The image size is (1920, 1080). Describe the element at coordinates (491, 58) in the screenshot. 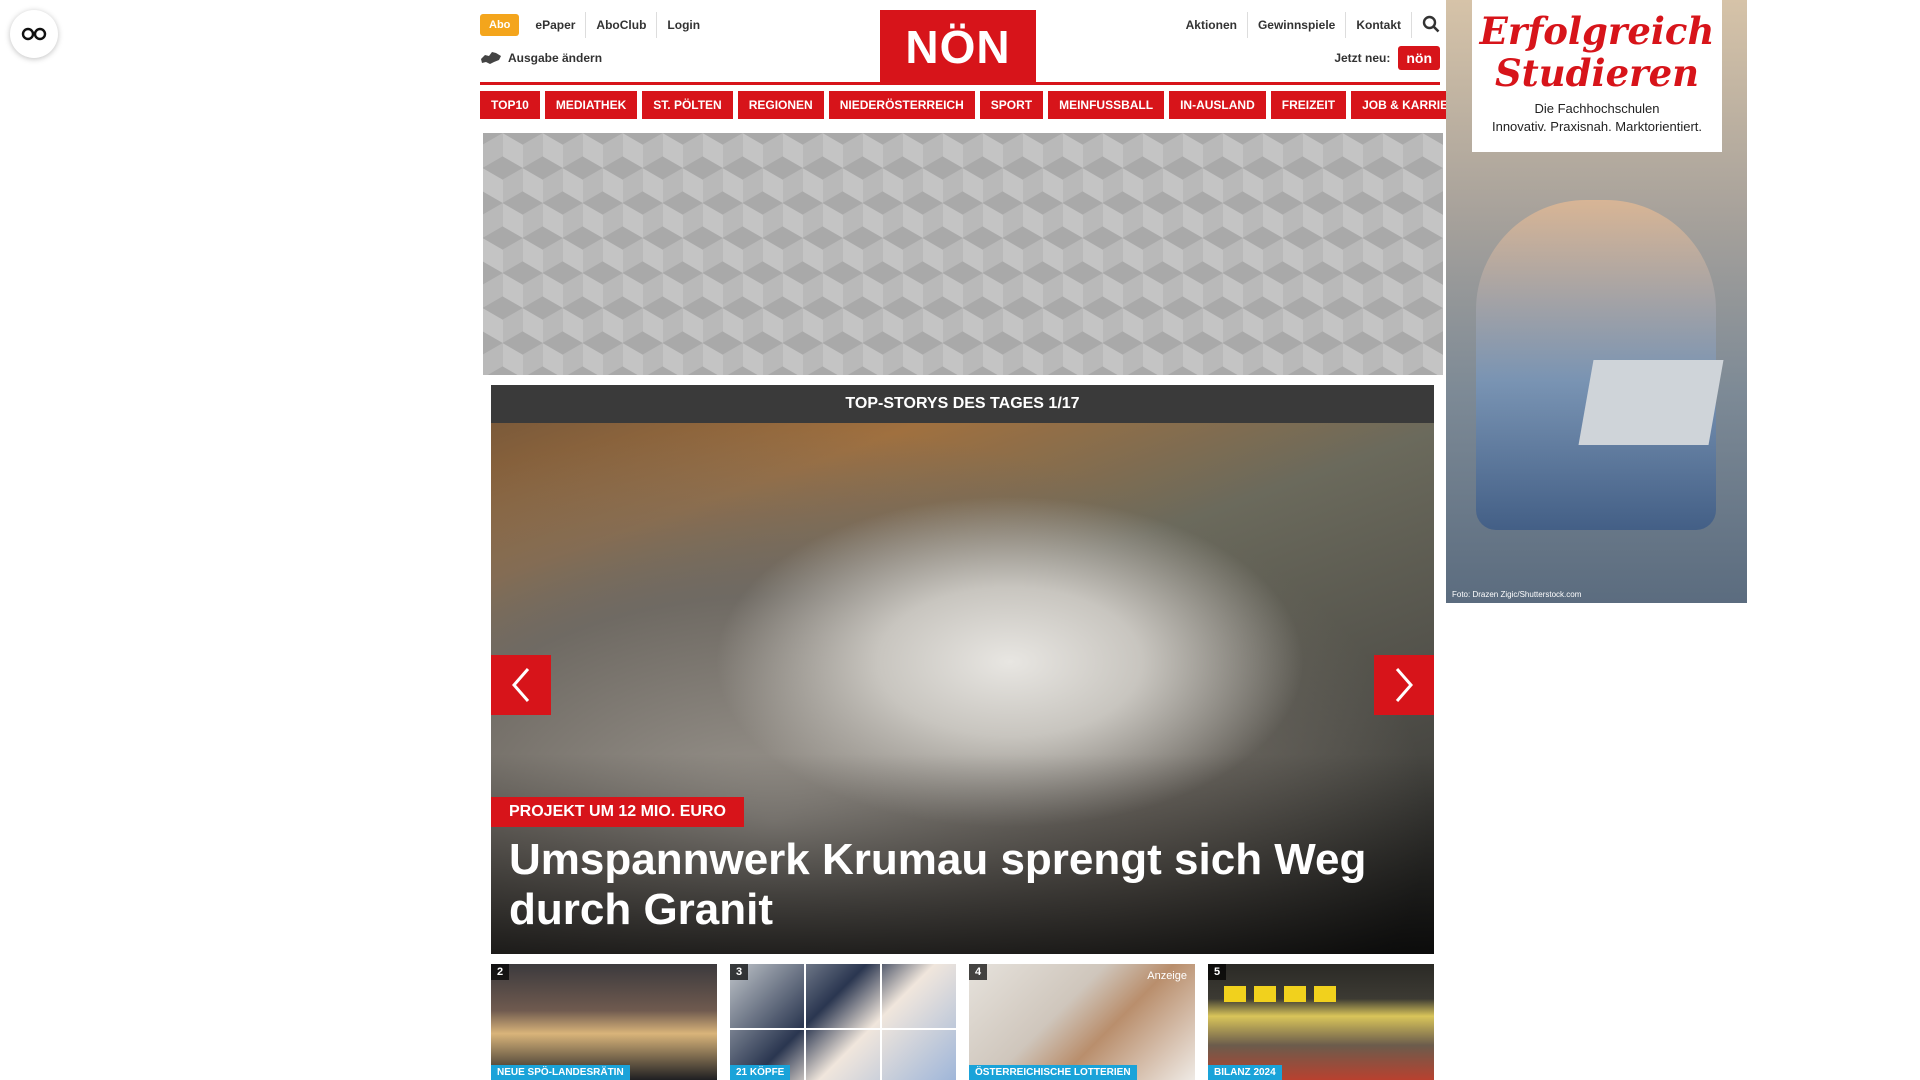

I see `austria-map-icon` at that location.